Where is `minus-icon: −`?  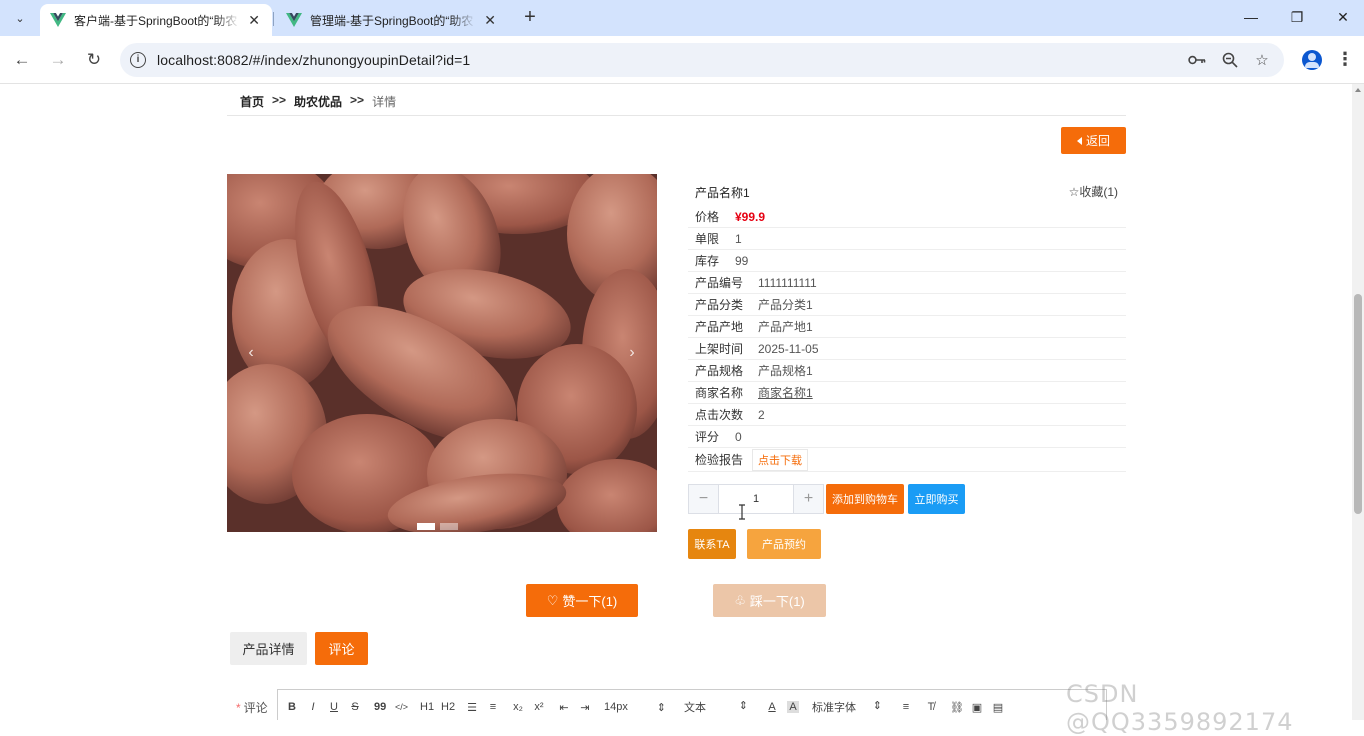
minus-icon: − is located at coordinates (703, 499).